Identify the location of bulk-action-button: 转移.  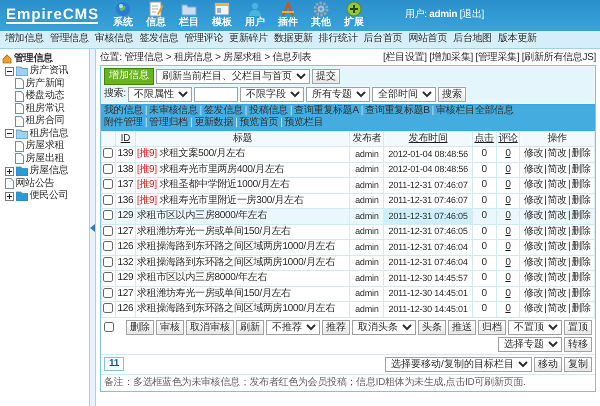
(578, 344).